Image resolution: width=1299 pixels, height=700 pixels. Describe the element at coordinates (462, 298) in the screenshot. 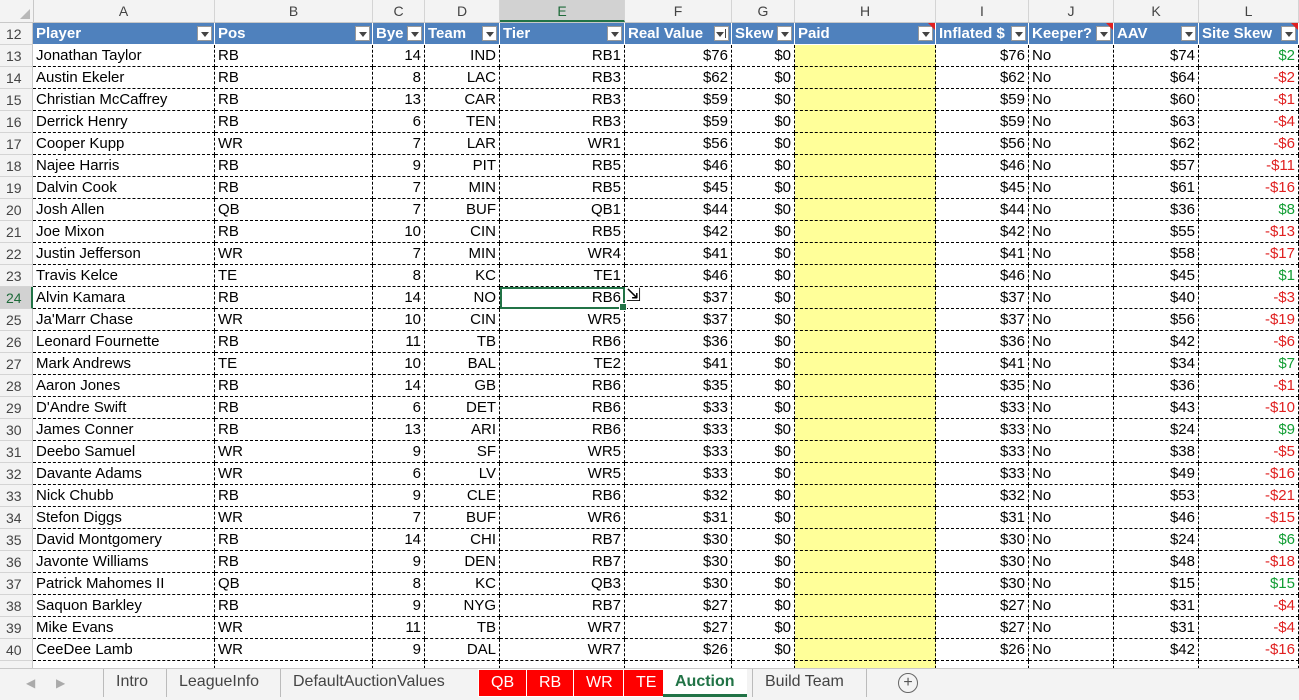

I see `cell-team: NO` at that location.